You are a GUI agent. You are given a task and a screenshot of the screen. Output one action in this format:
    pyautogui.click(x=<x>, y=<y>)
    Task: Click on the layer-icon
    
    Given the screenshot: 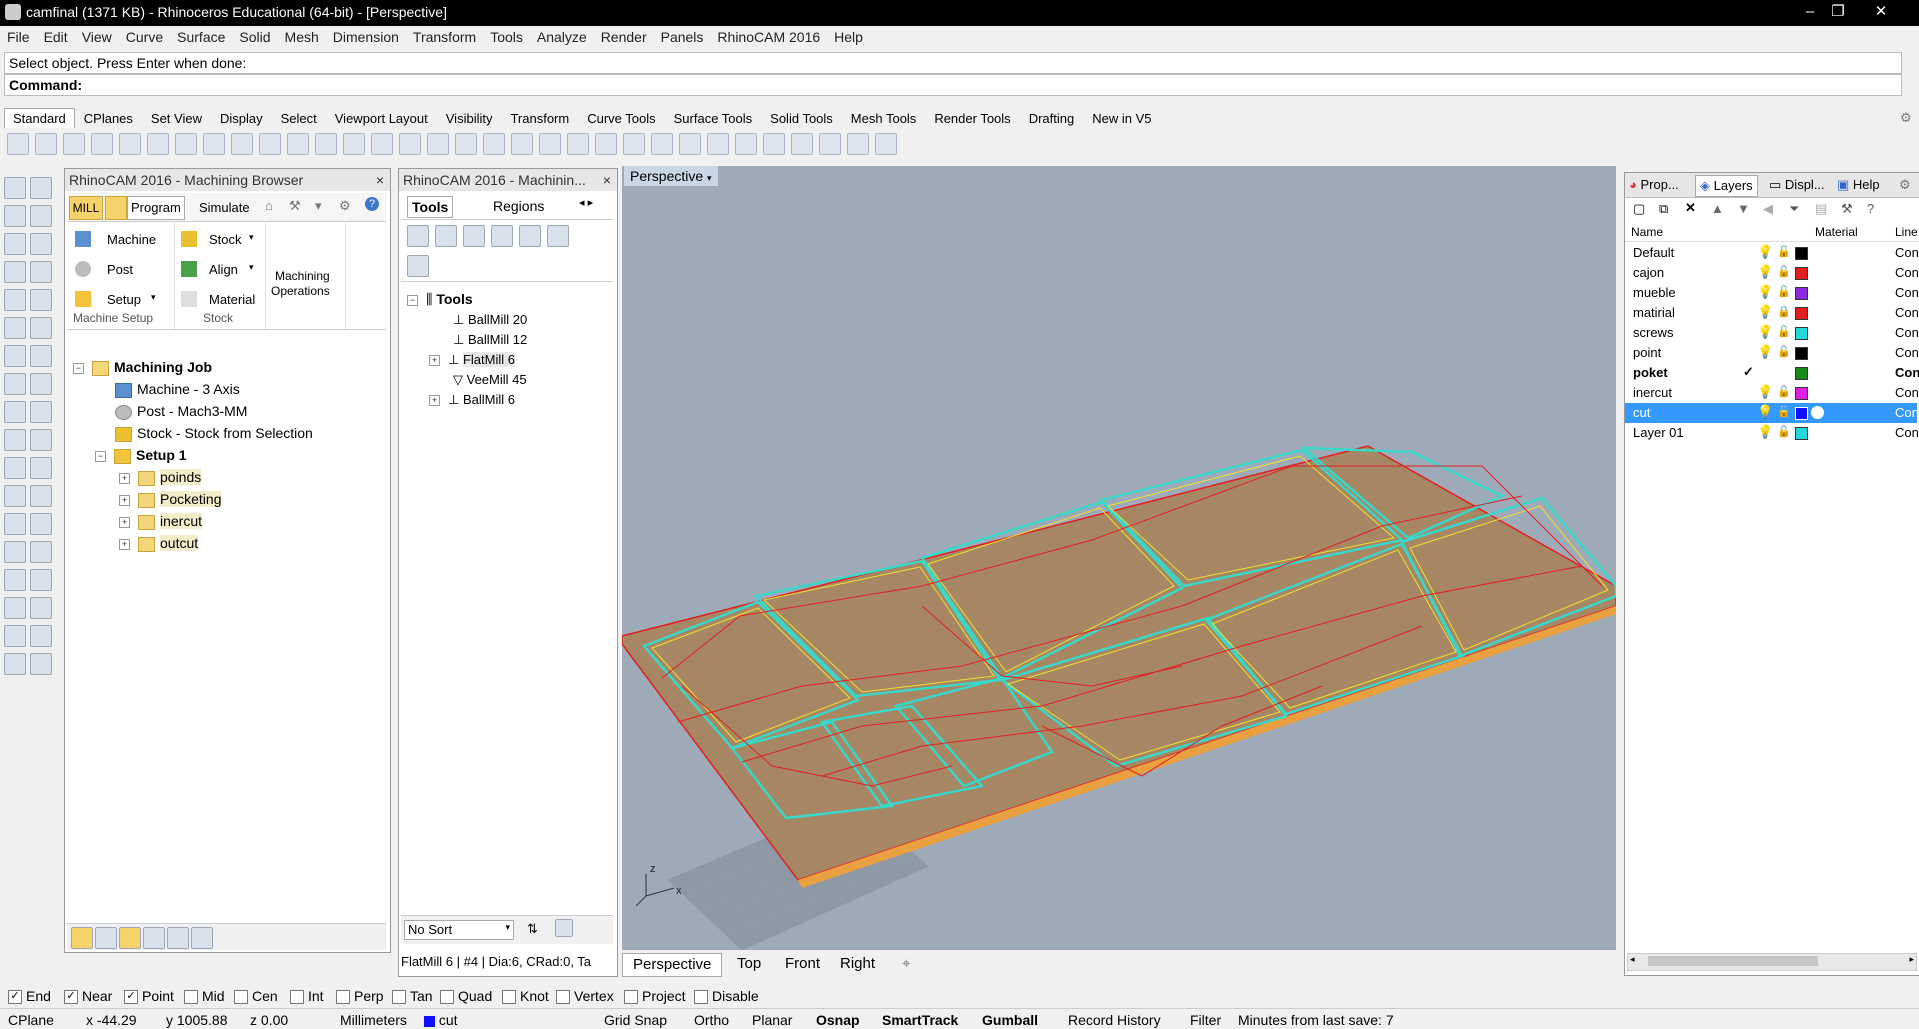 What is the action you would take?
    pyautogui.click(x=662, y=144)
    